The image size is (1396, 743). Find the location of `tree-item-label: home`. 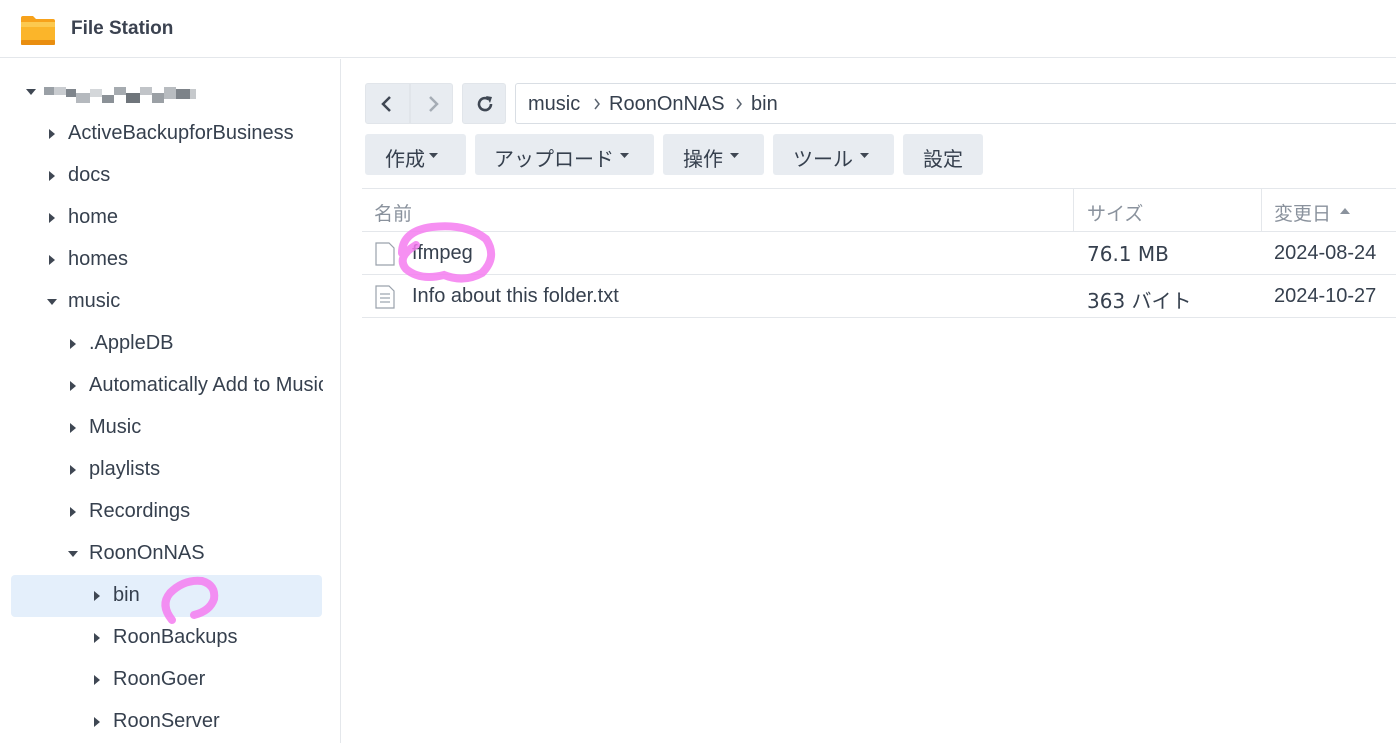

tree-item-label: home is located at coordinates (93, 217).